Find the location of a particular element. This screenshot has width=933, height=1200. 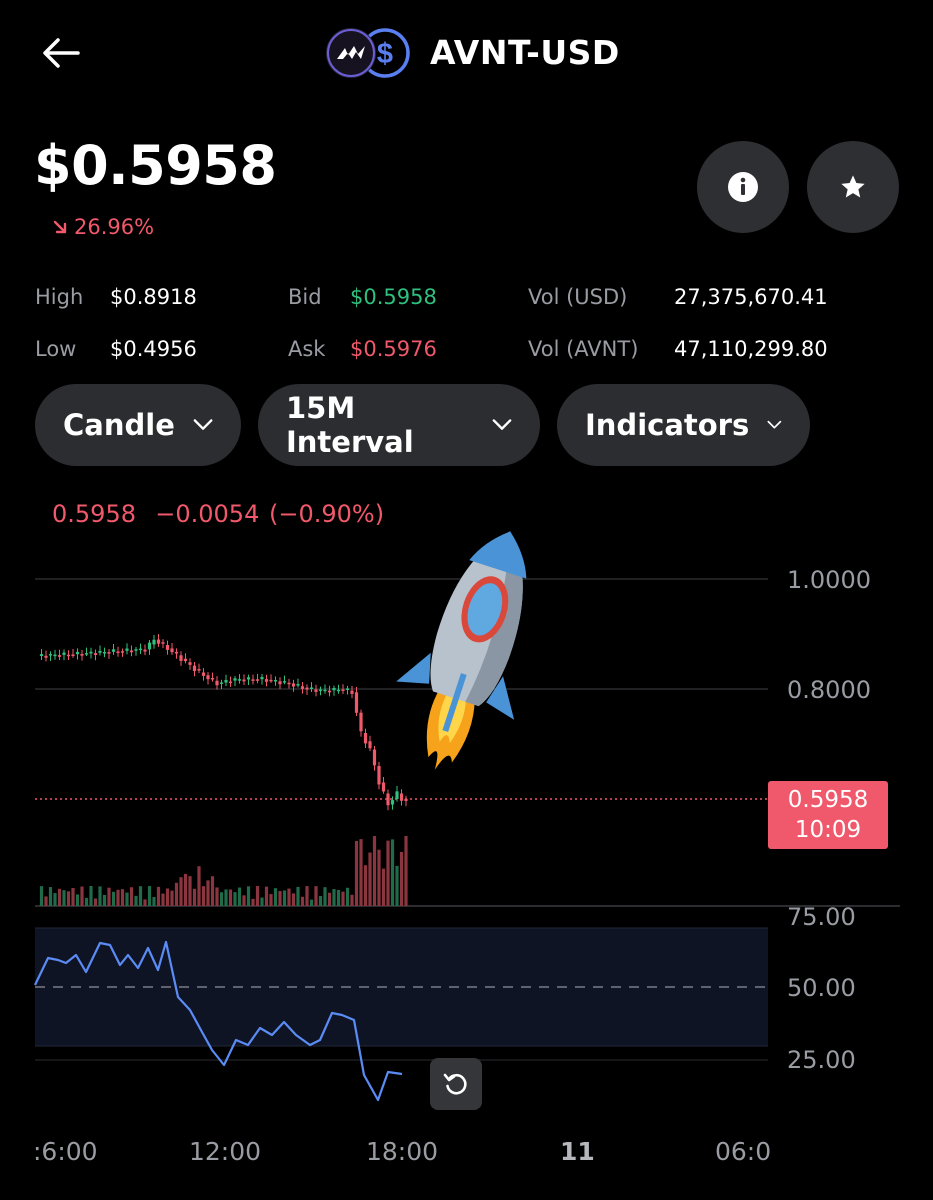

reset-zoom-icon is located at coordinates (455, 1084).